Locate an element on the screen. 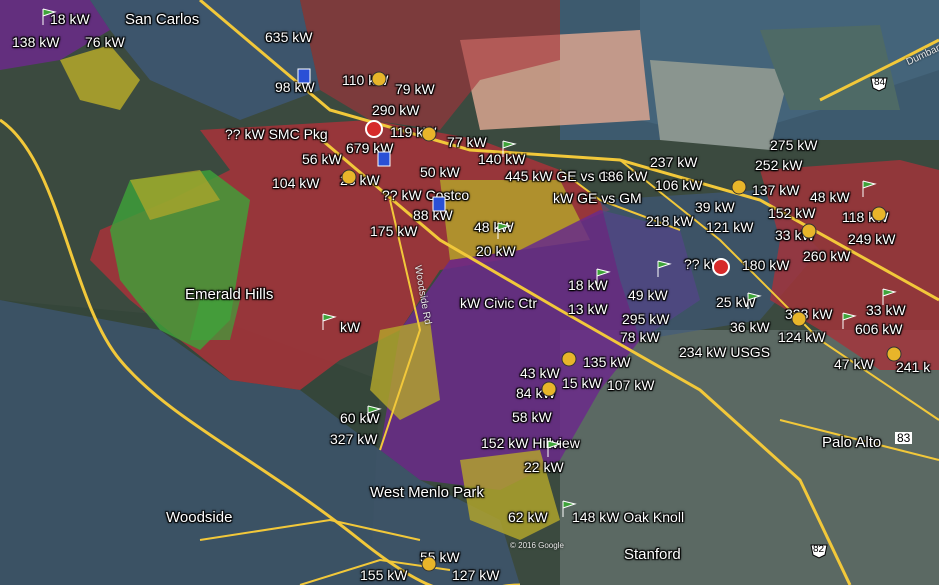 This screenshot has height=585, width=939. kw-label: kW GE vs GM is located at coordinates (597, 198).